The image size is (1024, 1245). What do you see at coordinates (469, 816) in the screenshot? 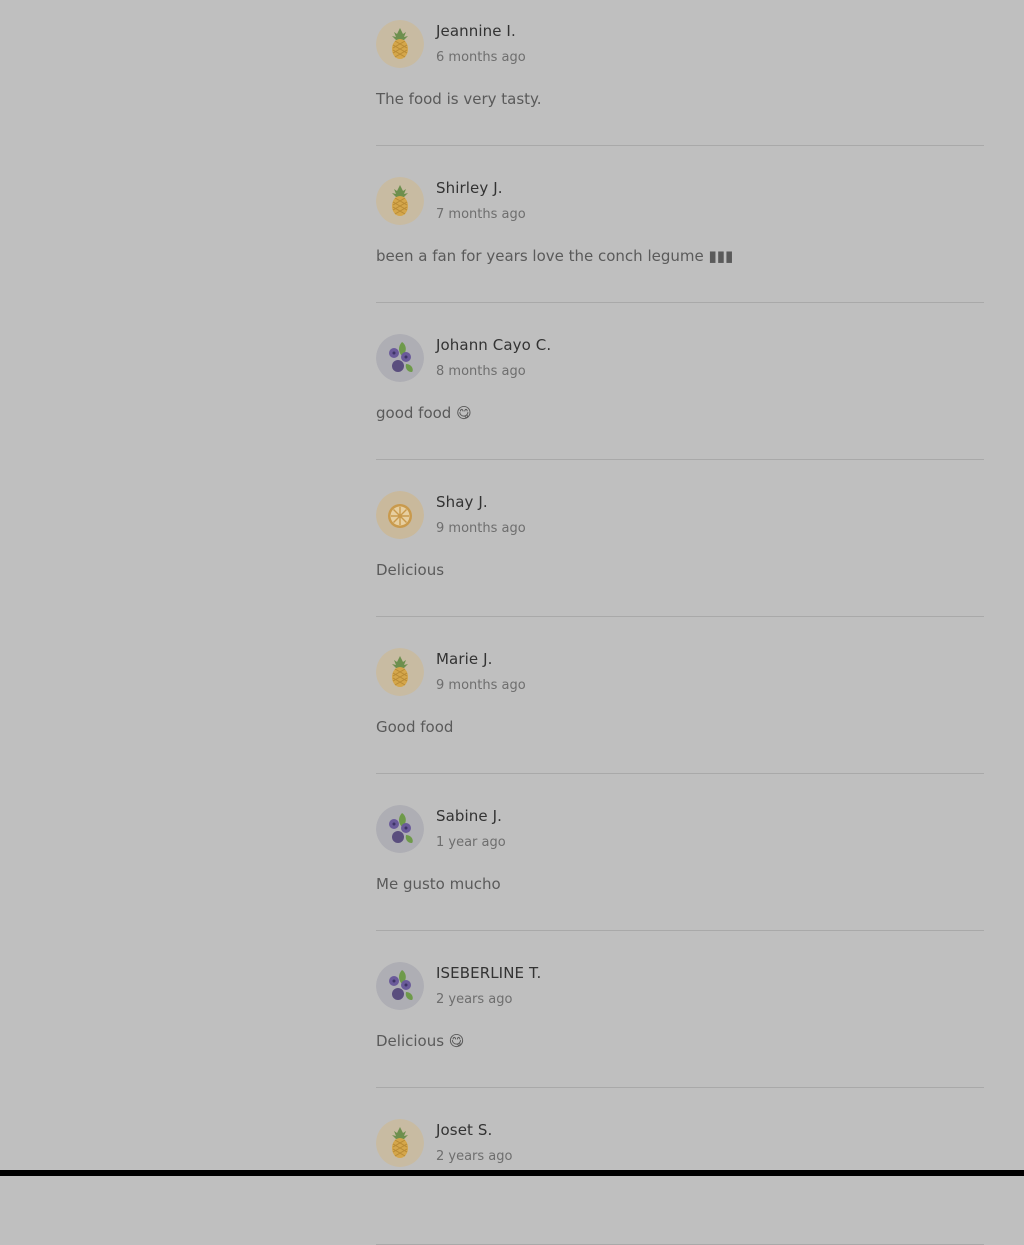
I see `reviewer-name: Sabine J.` at bounding box center [469, 816].